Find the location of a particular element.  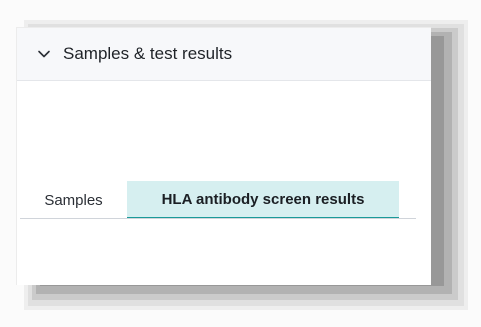

tab-hla-label: HLA antibody screen results is located at coordinates (263, 199).